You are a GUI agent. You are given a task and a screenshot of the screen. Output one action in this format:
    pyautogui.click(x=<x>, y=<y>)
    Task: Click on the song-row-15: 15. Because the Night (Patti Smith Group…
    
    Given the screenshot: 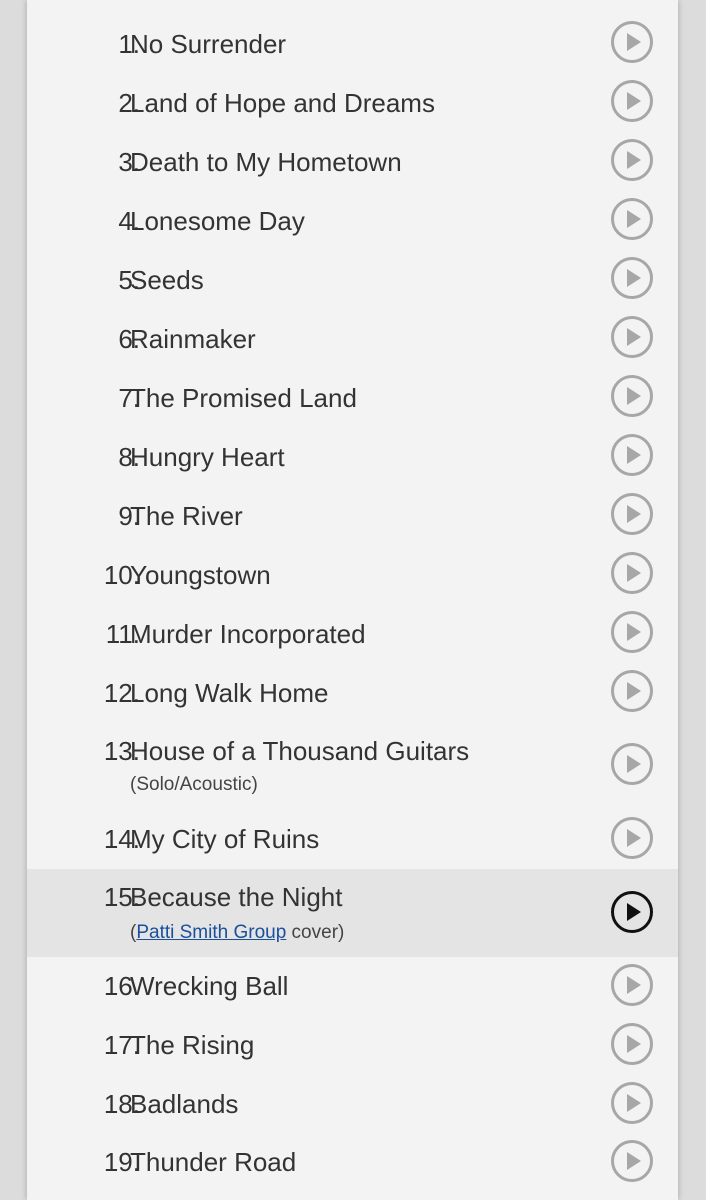 What is the action you would take?
    pyautogui.click(x=352, y=913)
    